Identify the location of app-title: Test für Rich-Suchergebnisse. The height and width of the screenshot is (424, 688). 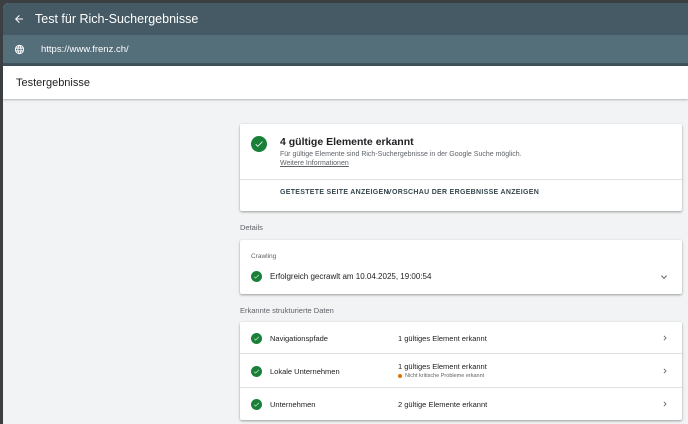
(117, 19).